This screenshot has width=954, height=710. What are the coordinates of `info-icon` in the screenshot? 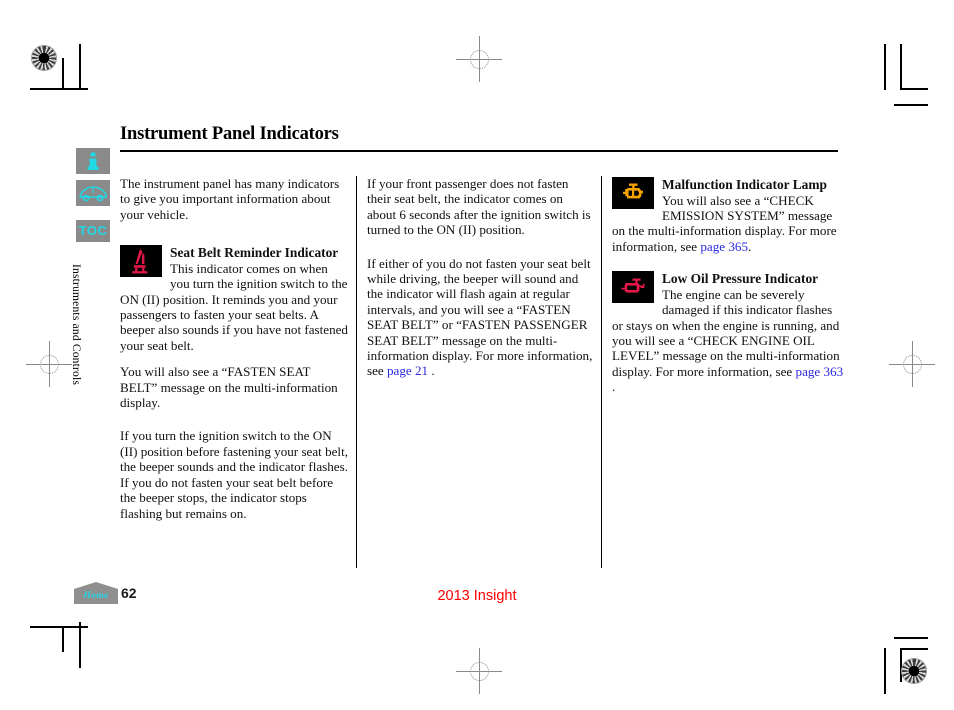 It's located at (93, 161).